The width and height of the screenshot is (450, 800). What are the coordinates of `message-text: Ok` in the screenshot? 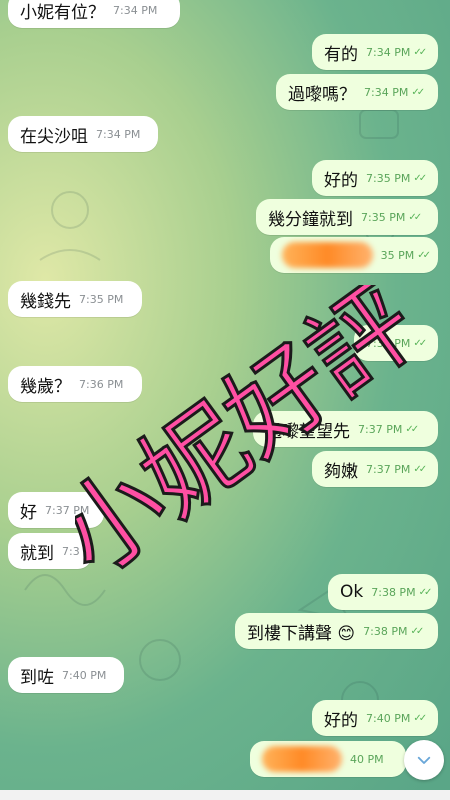 It's located at (352, 592).